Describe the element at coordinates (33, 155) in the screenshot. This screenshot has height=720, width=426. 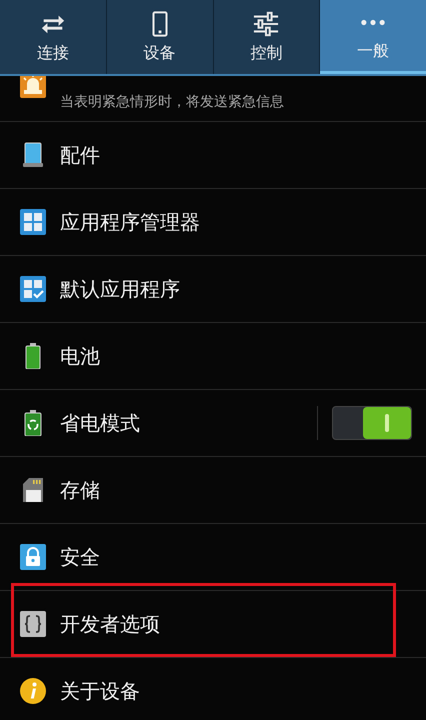
I see `tablet-dock-icon` at that location.